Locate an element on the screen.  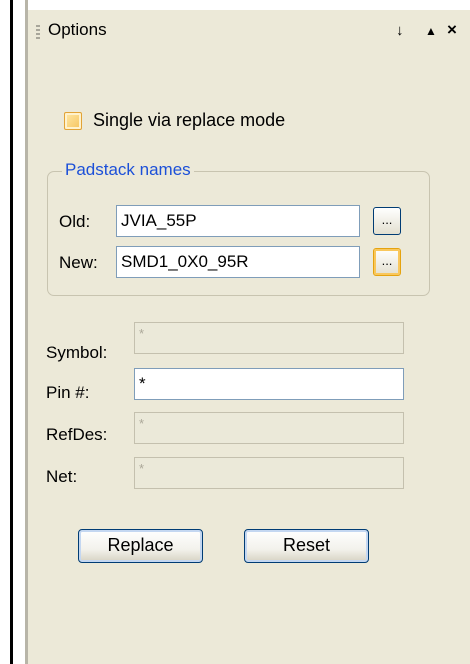
old-padstack-field: JVIA_55P is located at coordinates (238, 221).